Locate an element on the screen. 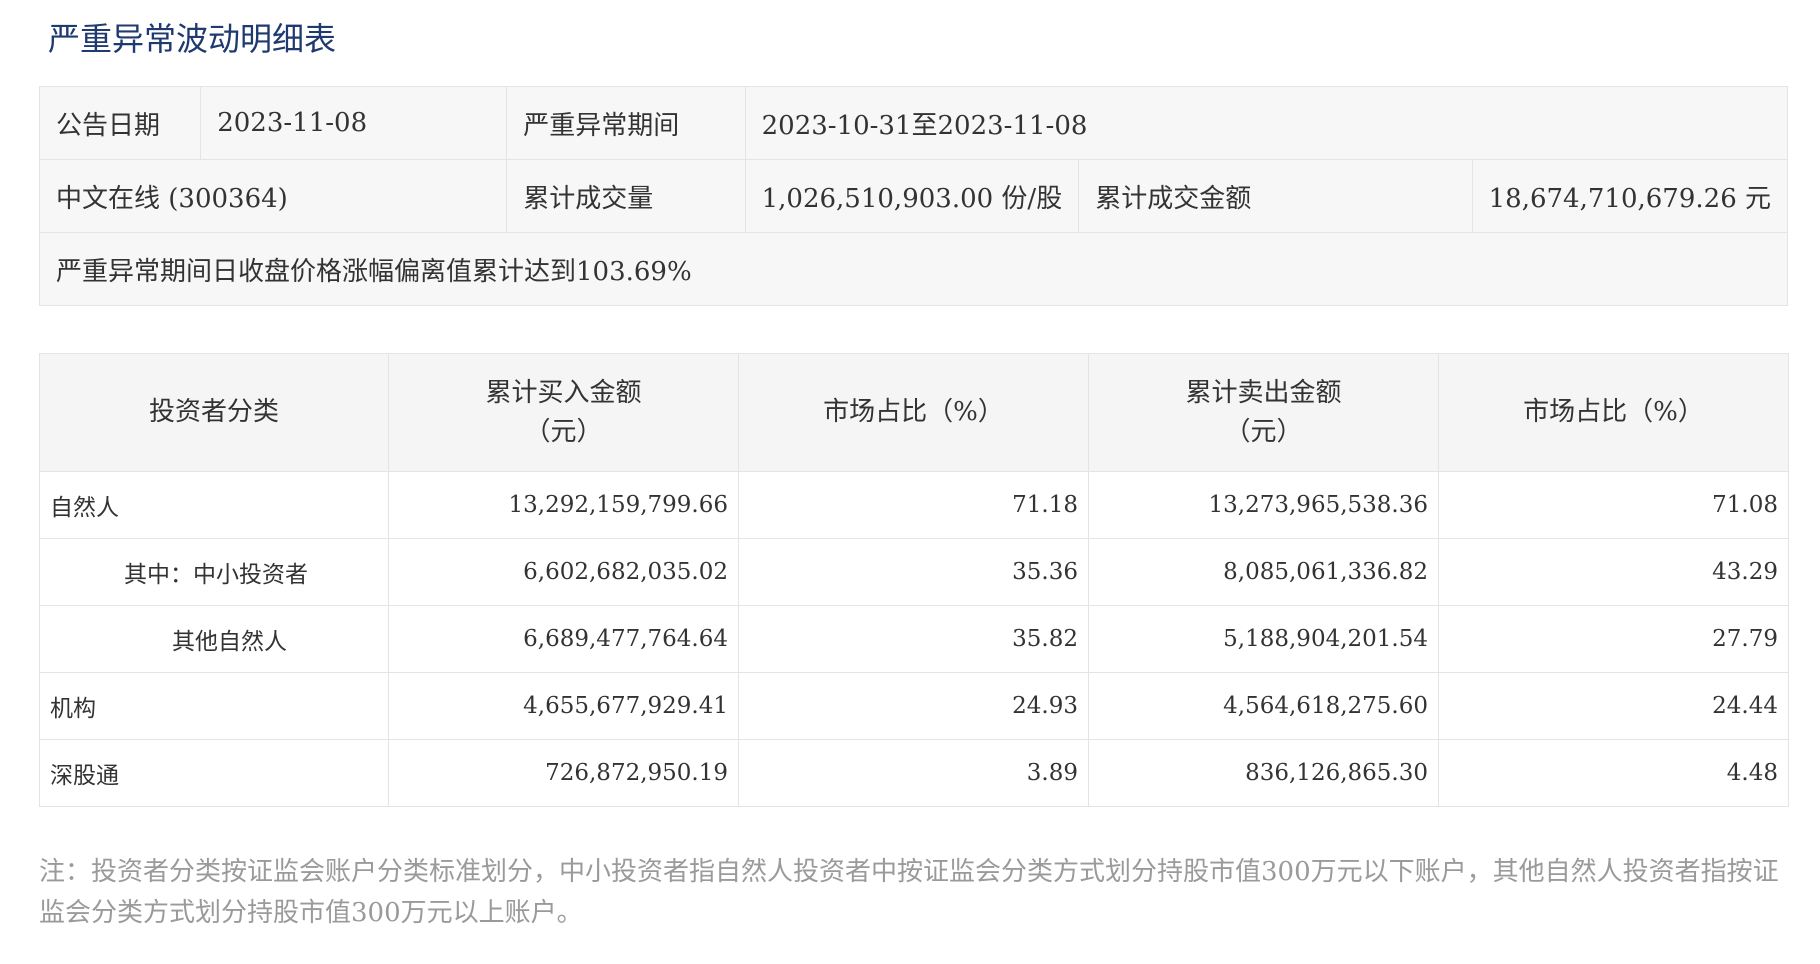 Image resolution: width=1820 pixels, height=964 pixels. row-sell-share: 4.48 is located at coordinates (1613, 773).